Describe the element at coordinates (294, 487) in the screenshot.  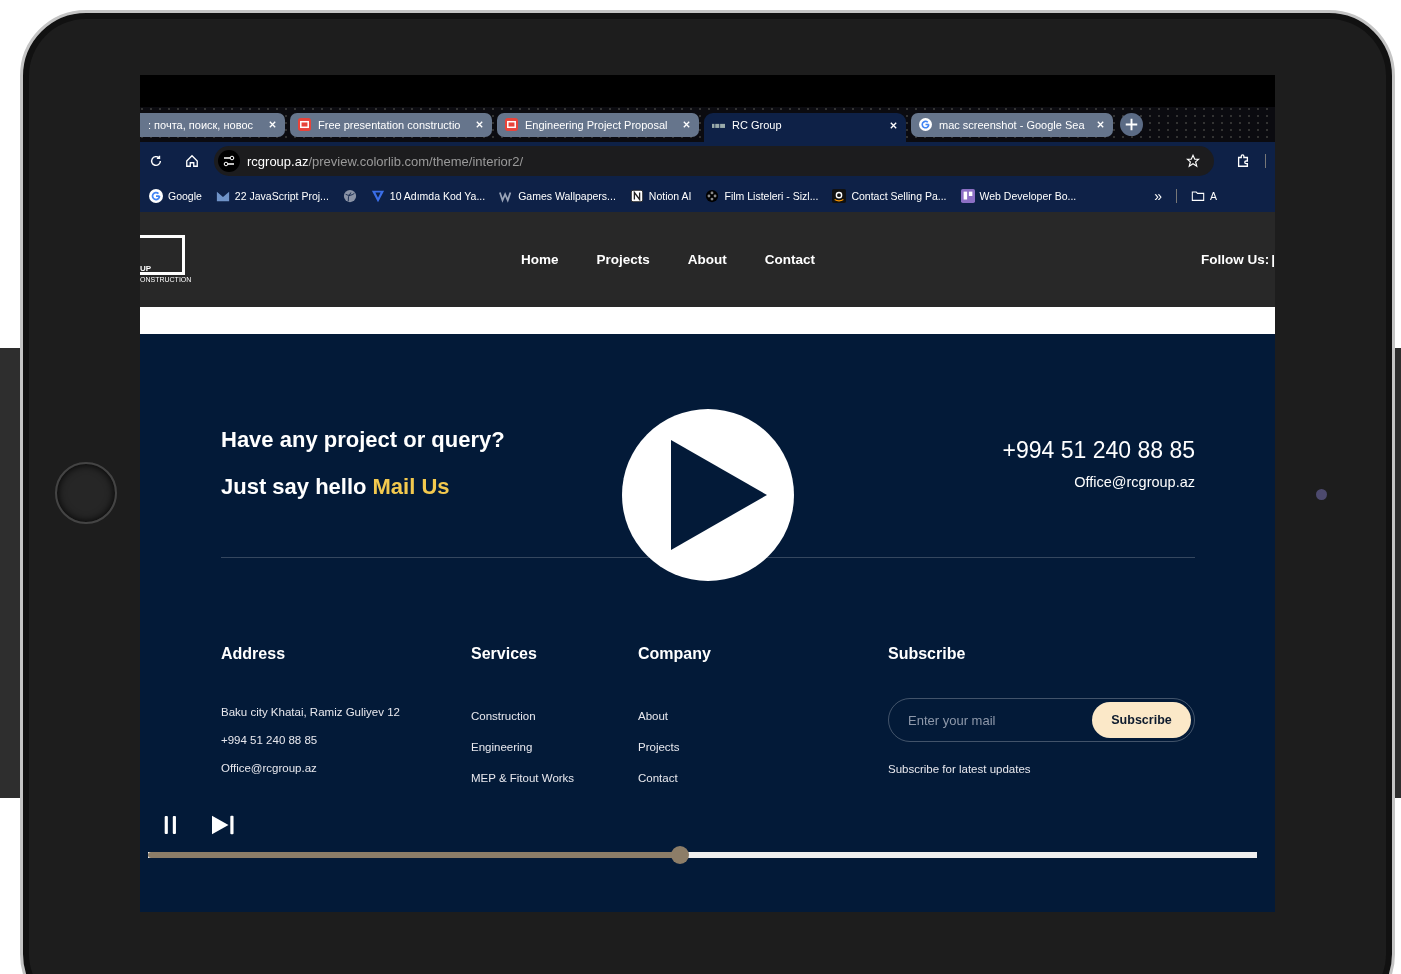
I see `contact-hello-text: Just say hello` at that location.